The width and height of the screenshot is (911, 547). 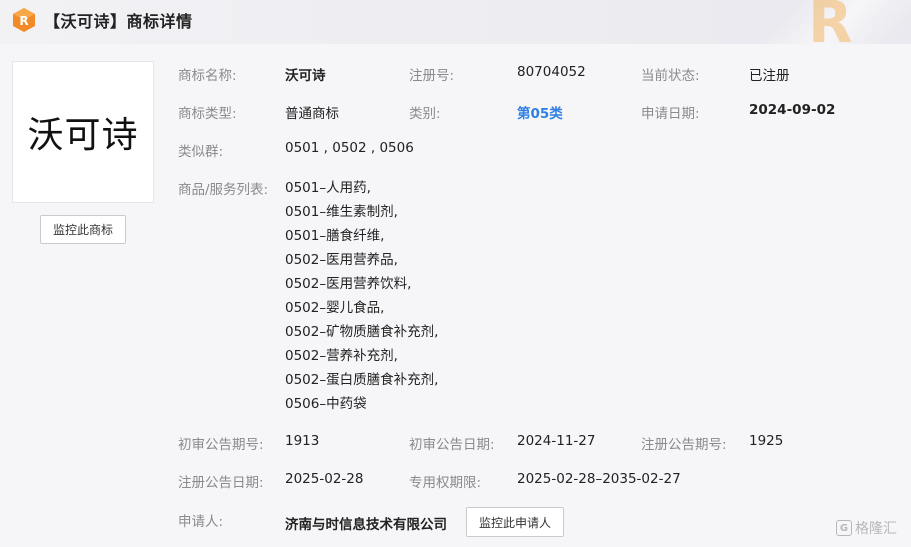 I want to click on goods-item: 0501–膳食纤维,, so click(x=335, y=236).